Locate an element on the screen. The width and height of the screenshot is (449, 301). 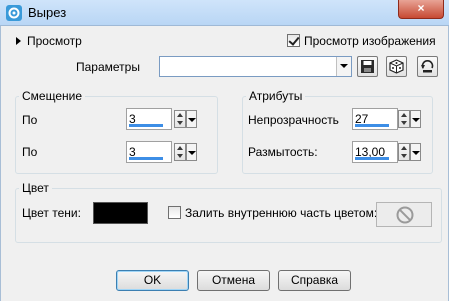
corel-app-icon is located at coordinates (14, 13).